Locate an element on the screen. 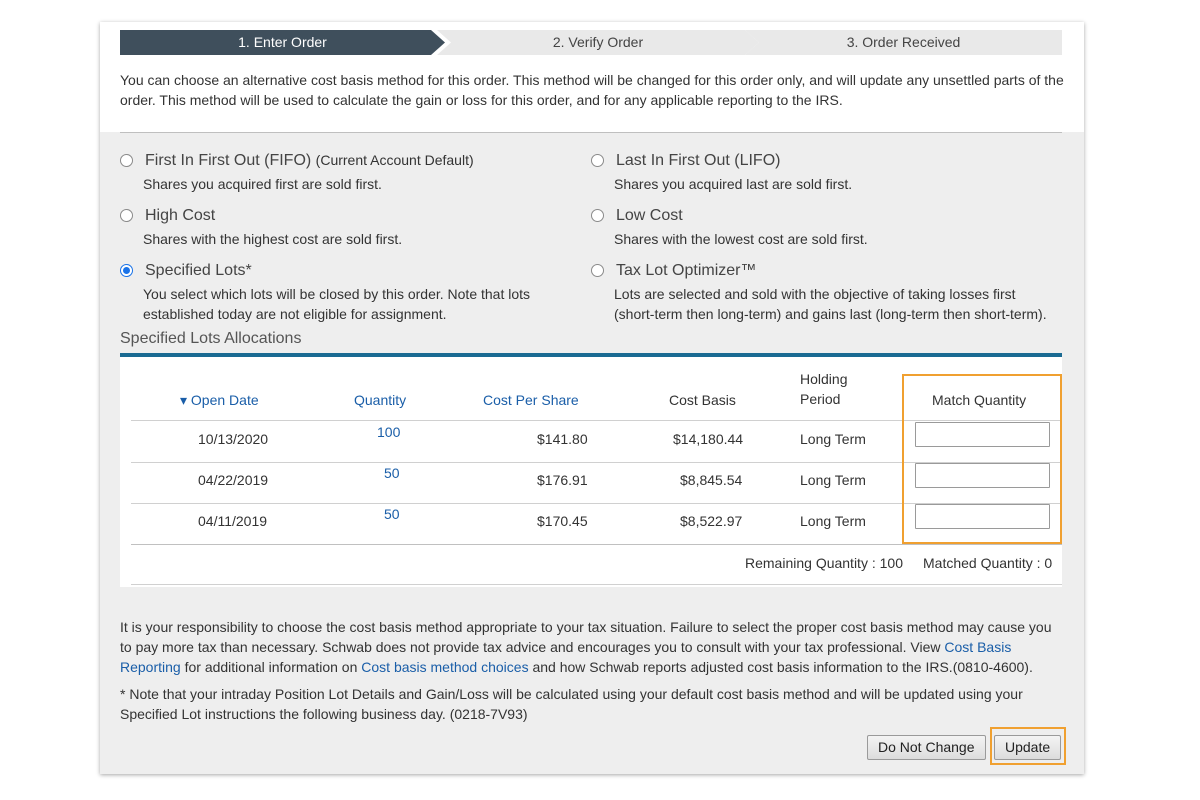  step-enter-order: 1. Enter Order is located at coordinates (282, 42).